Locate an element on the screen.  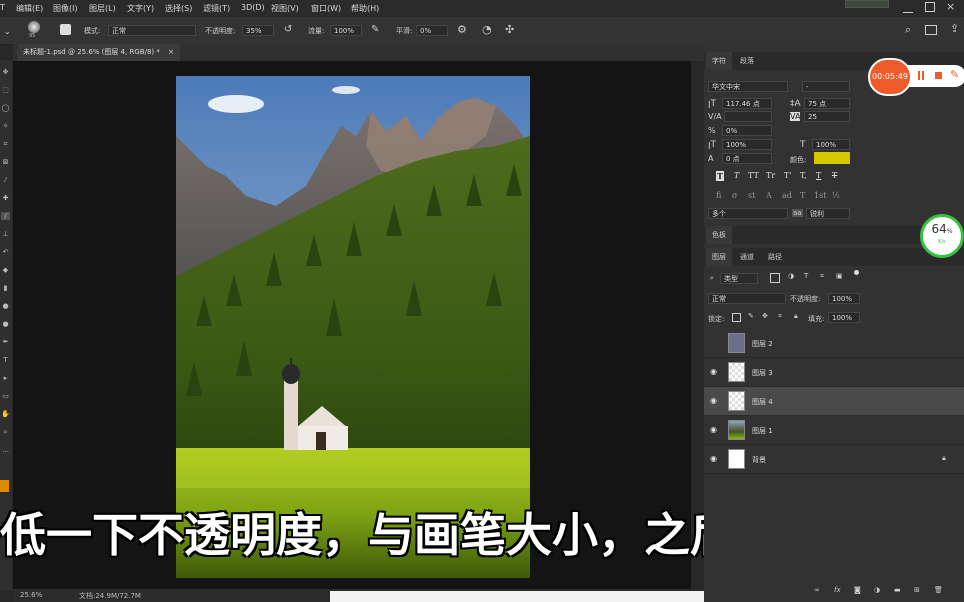
font-style-select: - is located at coordinates (826, 86).